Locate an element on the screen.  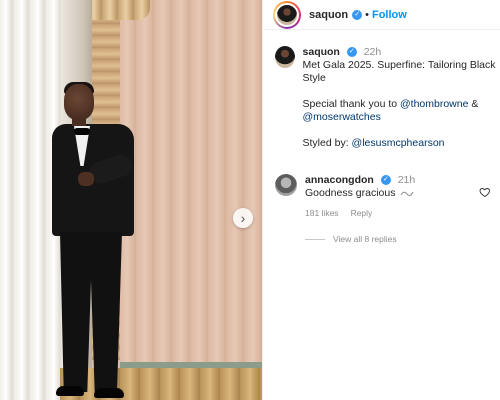
right-shoe is located at coordinates (109, 393).